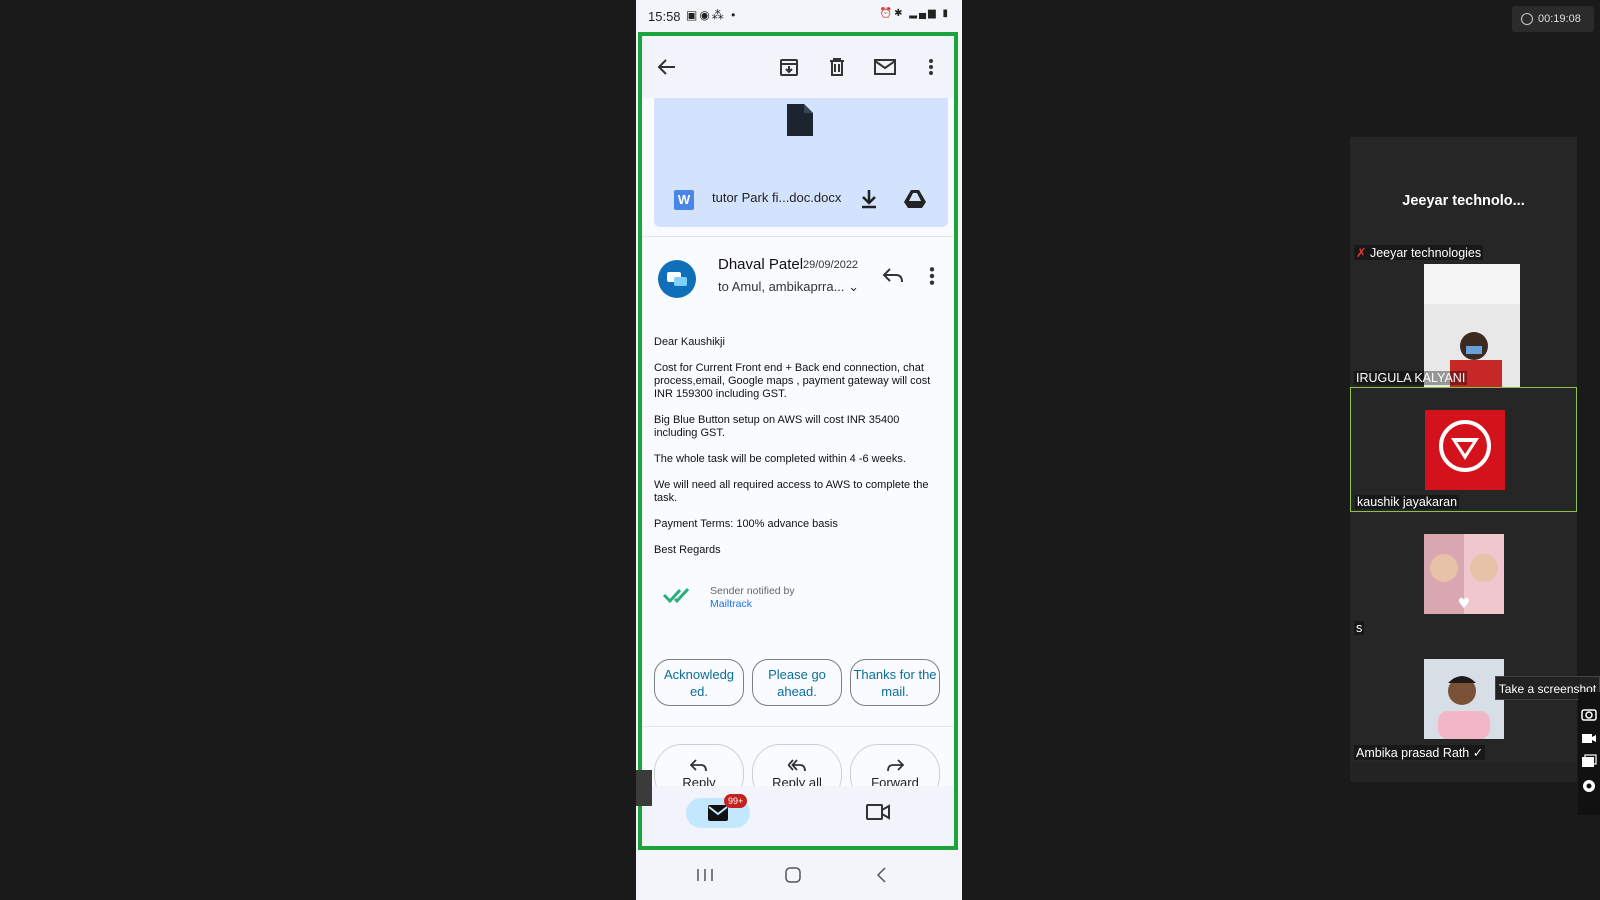 The width and height of the screenshot is (1600, 900). What do you see at coordinates (1425, 253) in the screenshot?
I see `participant-name-label: Jeeyar technologies` at bounding box center [1425, 253].